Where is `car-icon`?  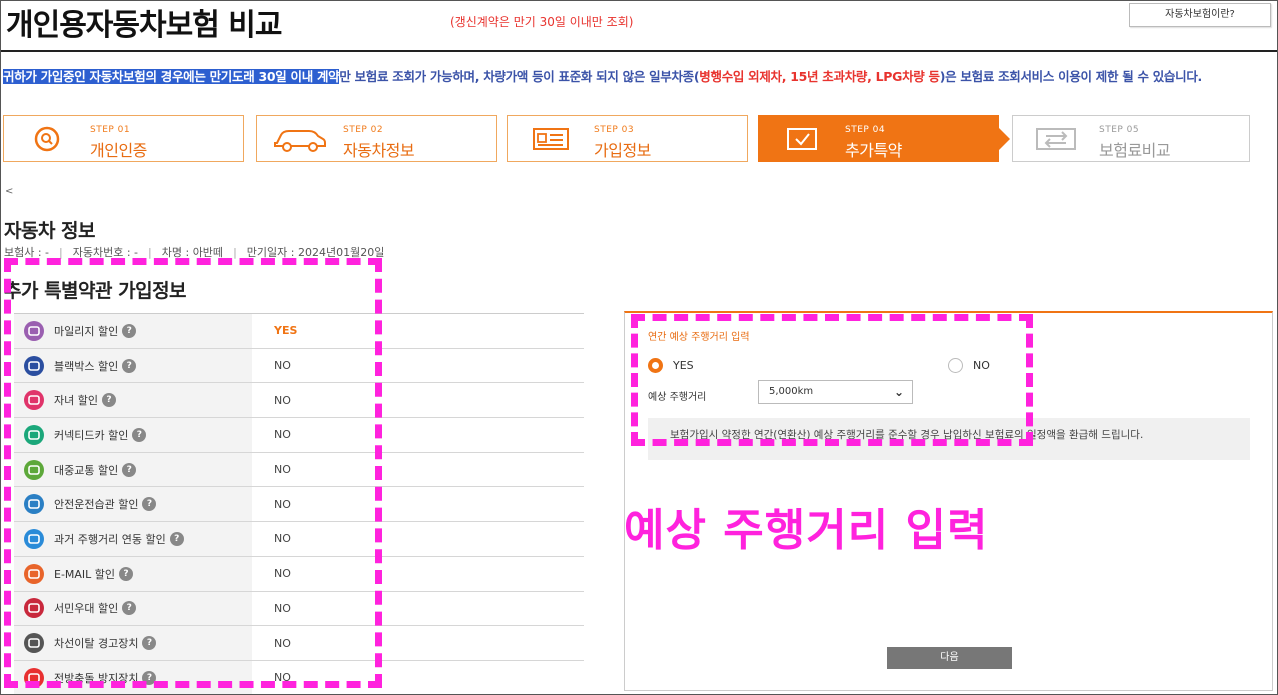 car-icon is located at coordinates (300, 139).